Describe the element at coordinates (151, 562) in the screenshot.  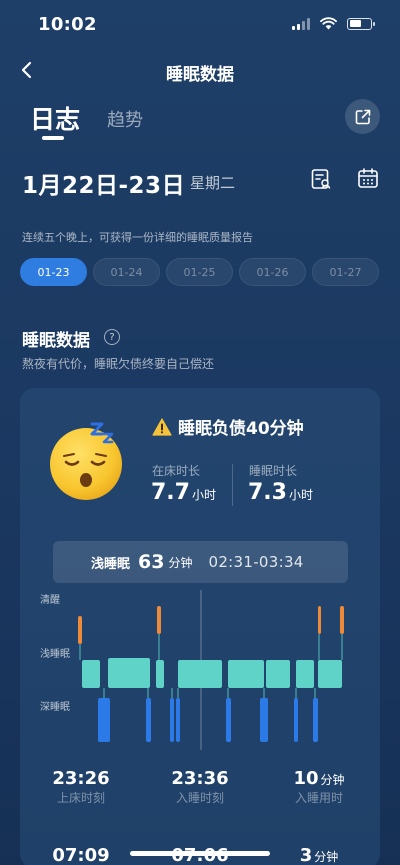
I see `tooltip-minutes: 63` at that location.